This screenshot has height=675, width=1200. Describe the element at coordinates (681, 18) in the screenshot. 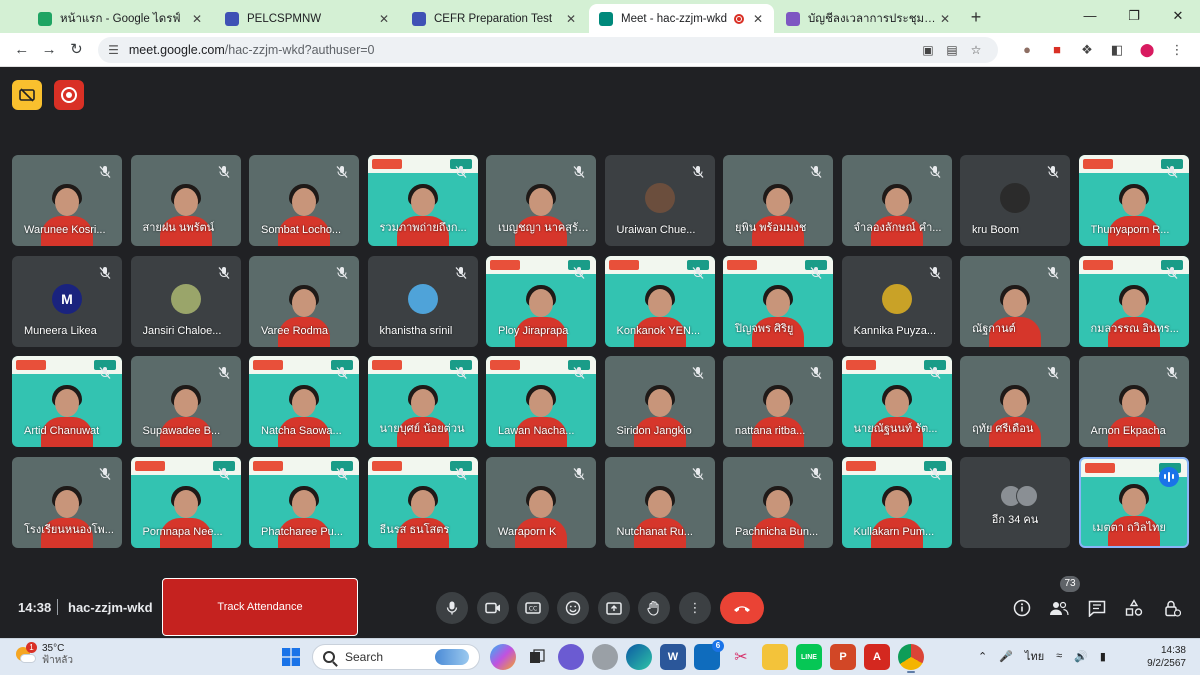

I see `browser-tab: Meet - hac-zzjm-wkd ✕` at that location.